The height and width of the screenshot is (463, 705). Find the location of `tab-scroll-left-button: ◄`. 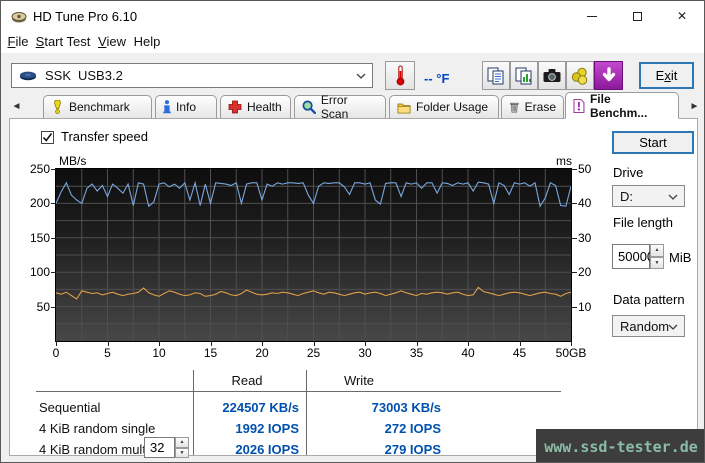

tab-scroll-left-button: ◄ is located at coordinates (16, 106).